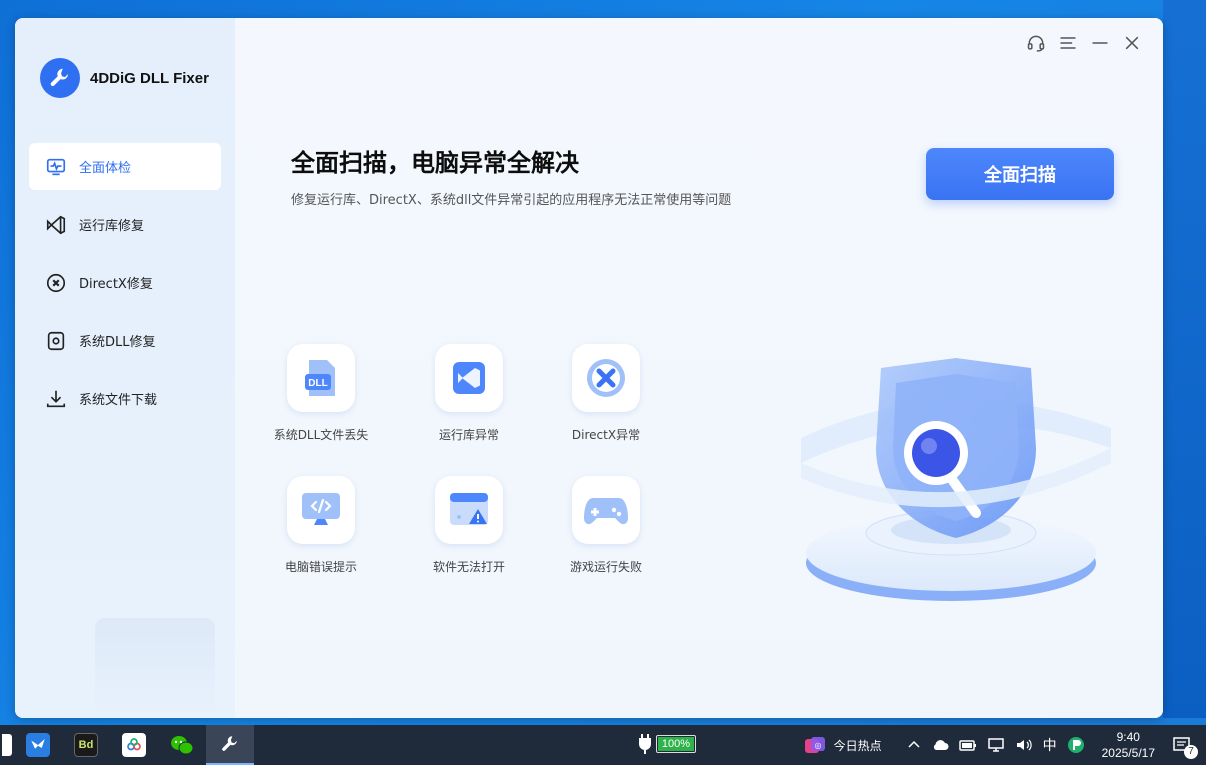  I want to click on wrench-logo-icon, so click(60, 78).